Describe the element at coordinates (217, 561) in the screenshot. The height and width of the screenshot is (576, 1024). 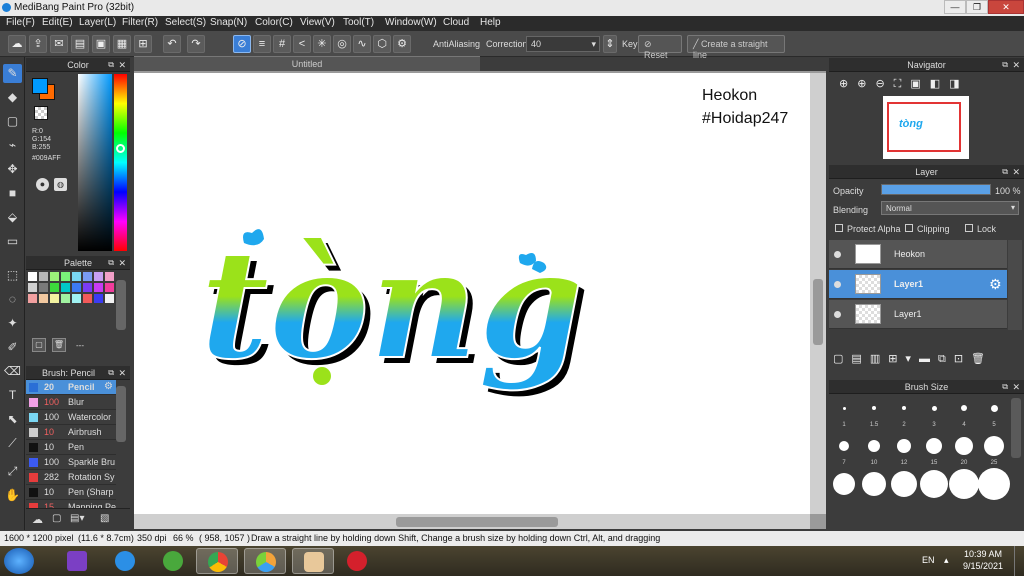
I see `taskbar-chrome` at that location.